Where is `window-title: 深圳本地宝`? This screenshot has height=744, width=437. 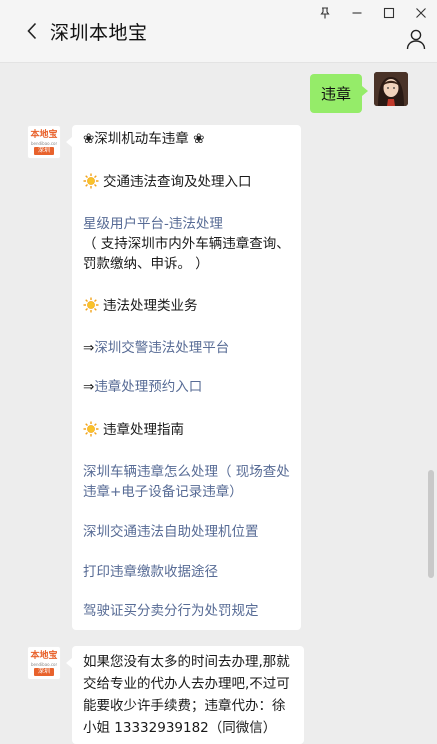 window-title: 深圳本地宝 is located at coordinates (99, 33).